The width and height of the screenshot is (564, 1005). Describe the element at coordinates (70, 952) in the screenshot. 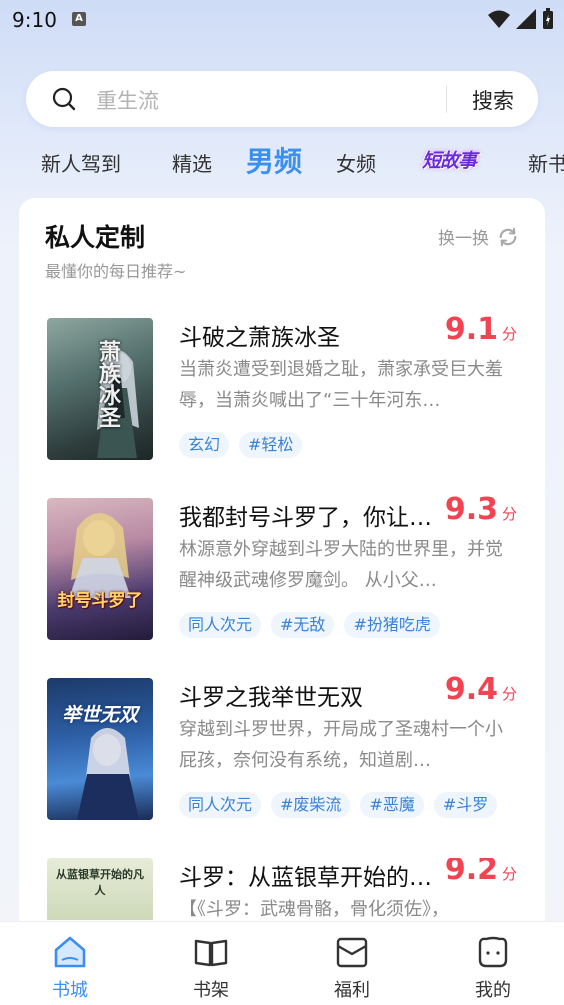

I see `home-icon` at that location.